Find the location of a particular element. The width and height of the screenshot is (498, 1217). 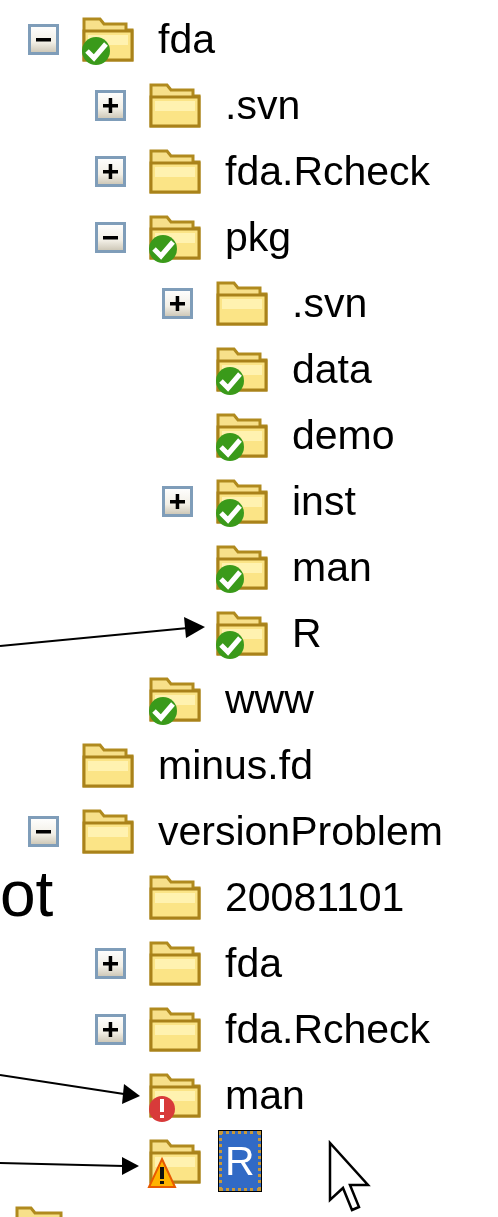

folder-label: pkg is located at coordinates (258, 237).